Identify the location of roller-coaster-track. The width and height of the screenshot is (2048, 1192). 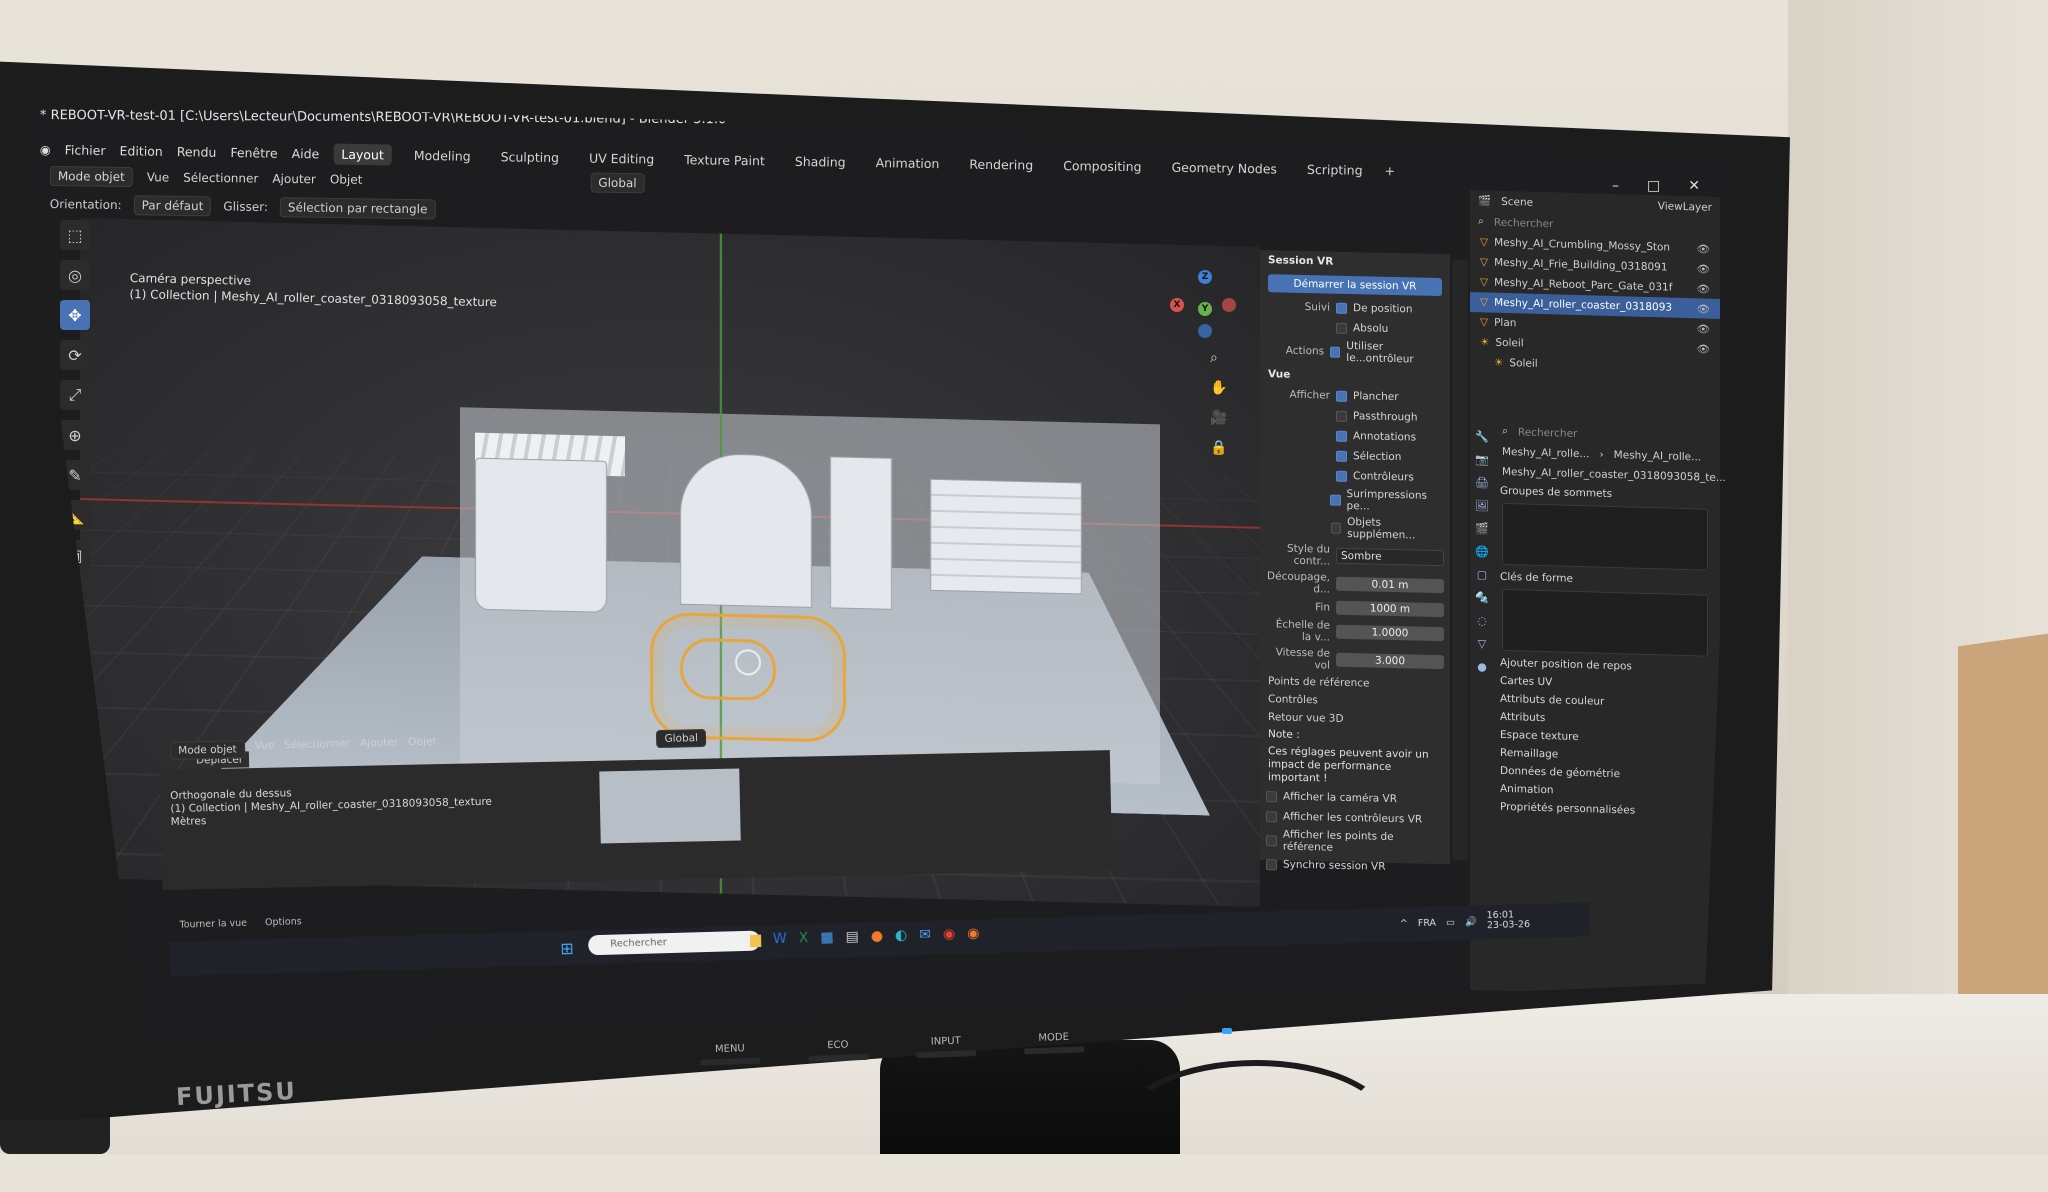
(728, 669).